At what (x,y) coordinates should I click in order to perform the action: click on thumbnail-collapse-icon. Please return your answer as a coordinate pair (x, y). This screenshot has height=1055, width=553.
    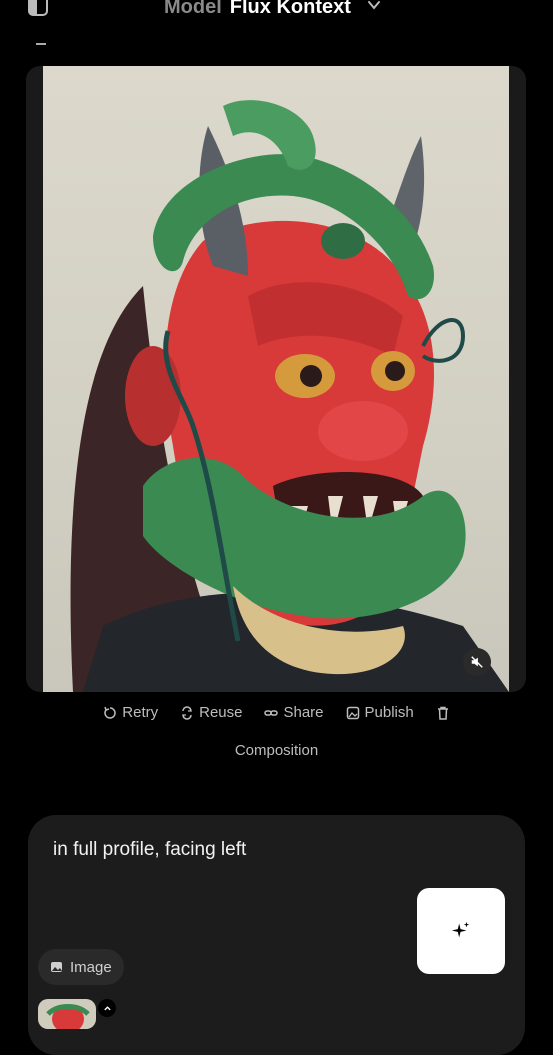
    Looking at the image, I should click on (107, 1008).